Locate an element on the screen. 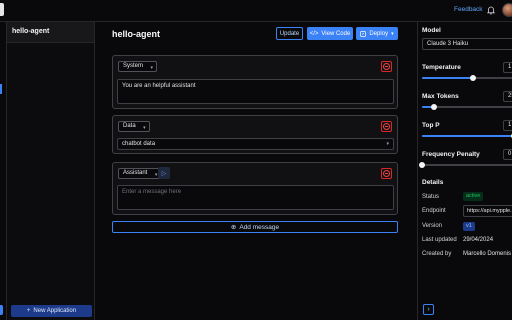 The image size is (512, 320). status-badge: active is located at coordinates (473, 196).